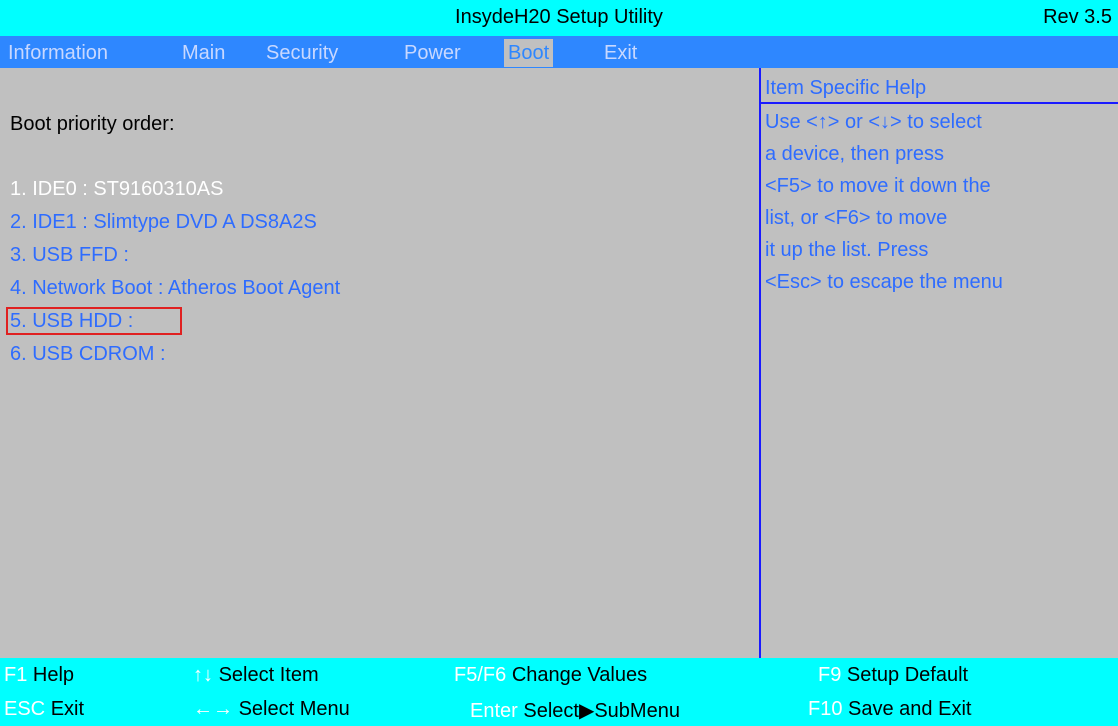  I want to click on f1-key: F1, so click(16, 675).